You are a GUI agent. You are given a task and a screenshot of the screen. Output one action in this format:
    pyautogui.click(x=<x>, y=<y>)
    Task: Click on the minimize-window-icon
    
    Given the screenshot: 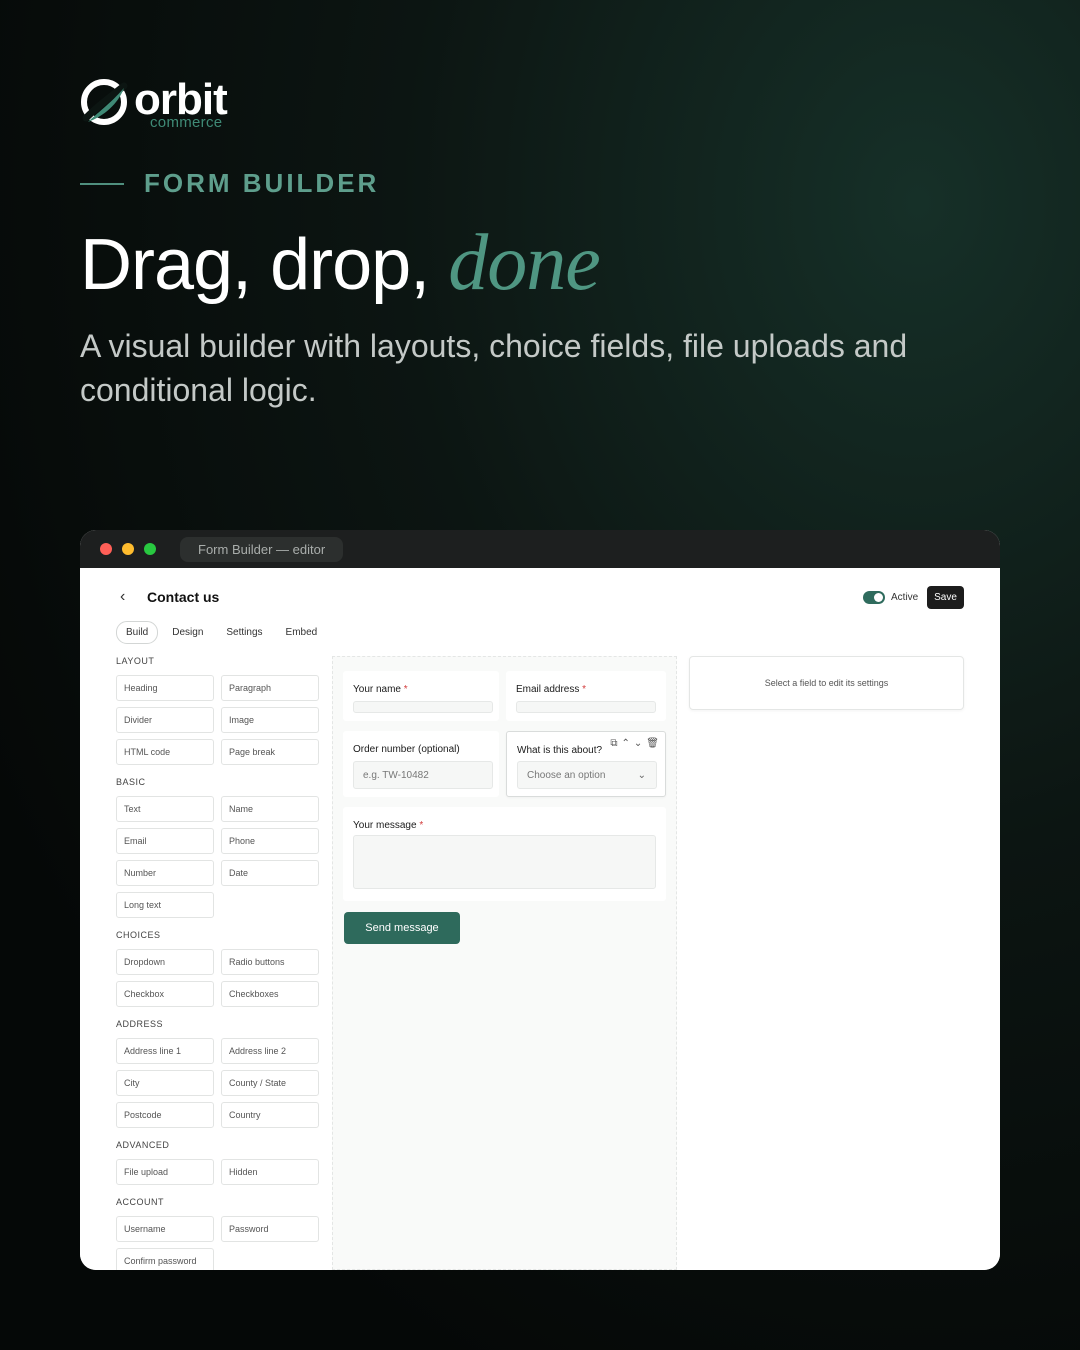 What is the action you would take?
    pyautogui.click(x=128, y=549)
    